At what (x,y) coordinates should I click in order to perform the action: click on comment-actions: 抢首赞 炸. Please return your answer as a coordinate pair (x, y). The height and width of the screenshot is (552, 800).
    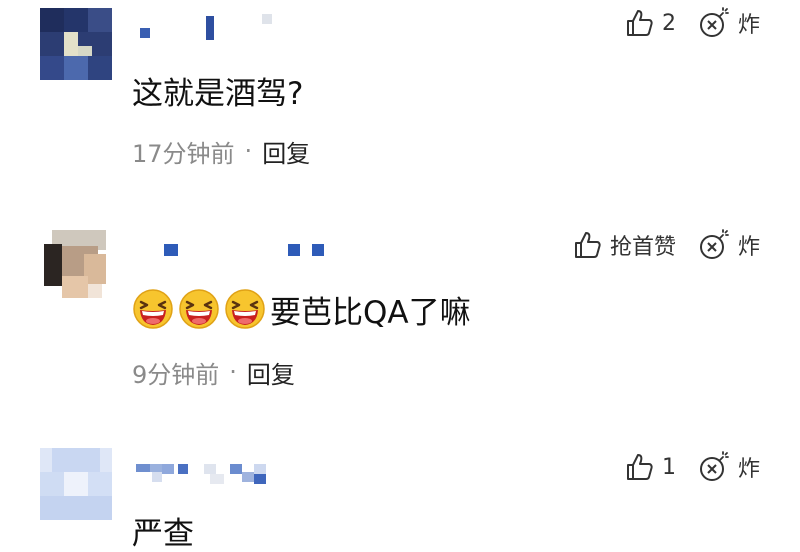
    Looking at the image, I should click on (666, 245).